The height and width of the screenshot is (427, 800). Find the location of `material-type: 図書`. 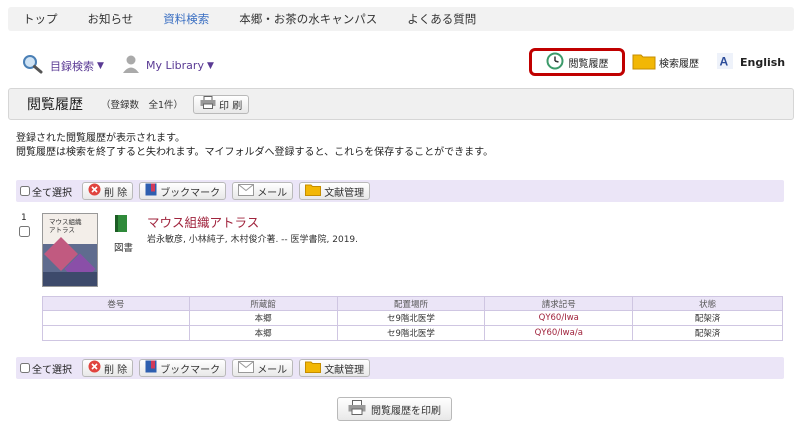

material-type: 図書 is located at coordinates (124, 248).